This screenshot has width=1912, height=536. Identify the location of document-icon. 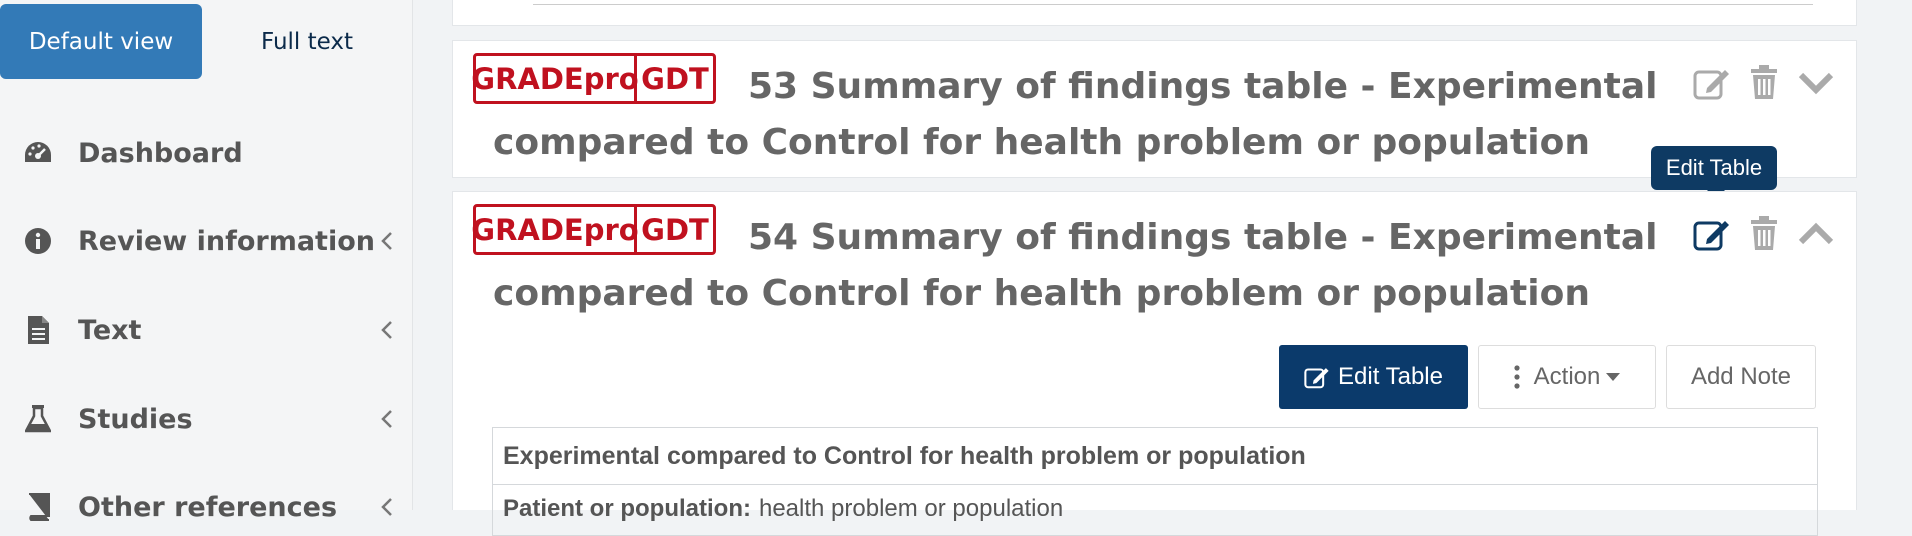
(38, 330).